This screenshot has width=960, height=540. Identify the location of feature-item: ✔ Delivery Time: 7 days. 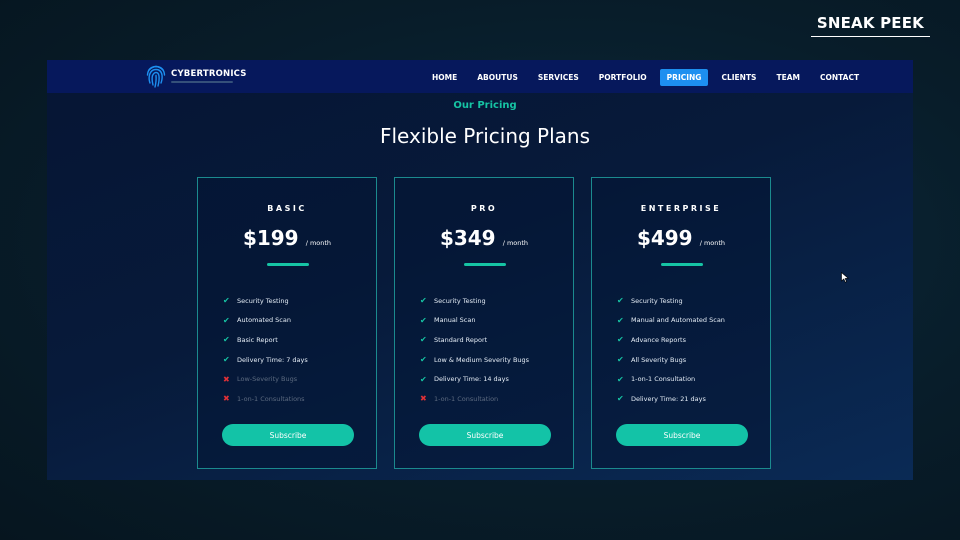
(265, 360).